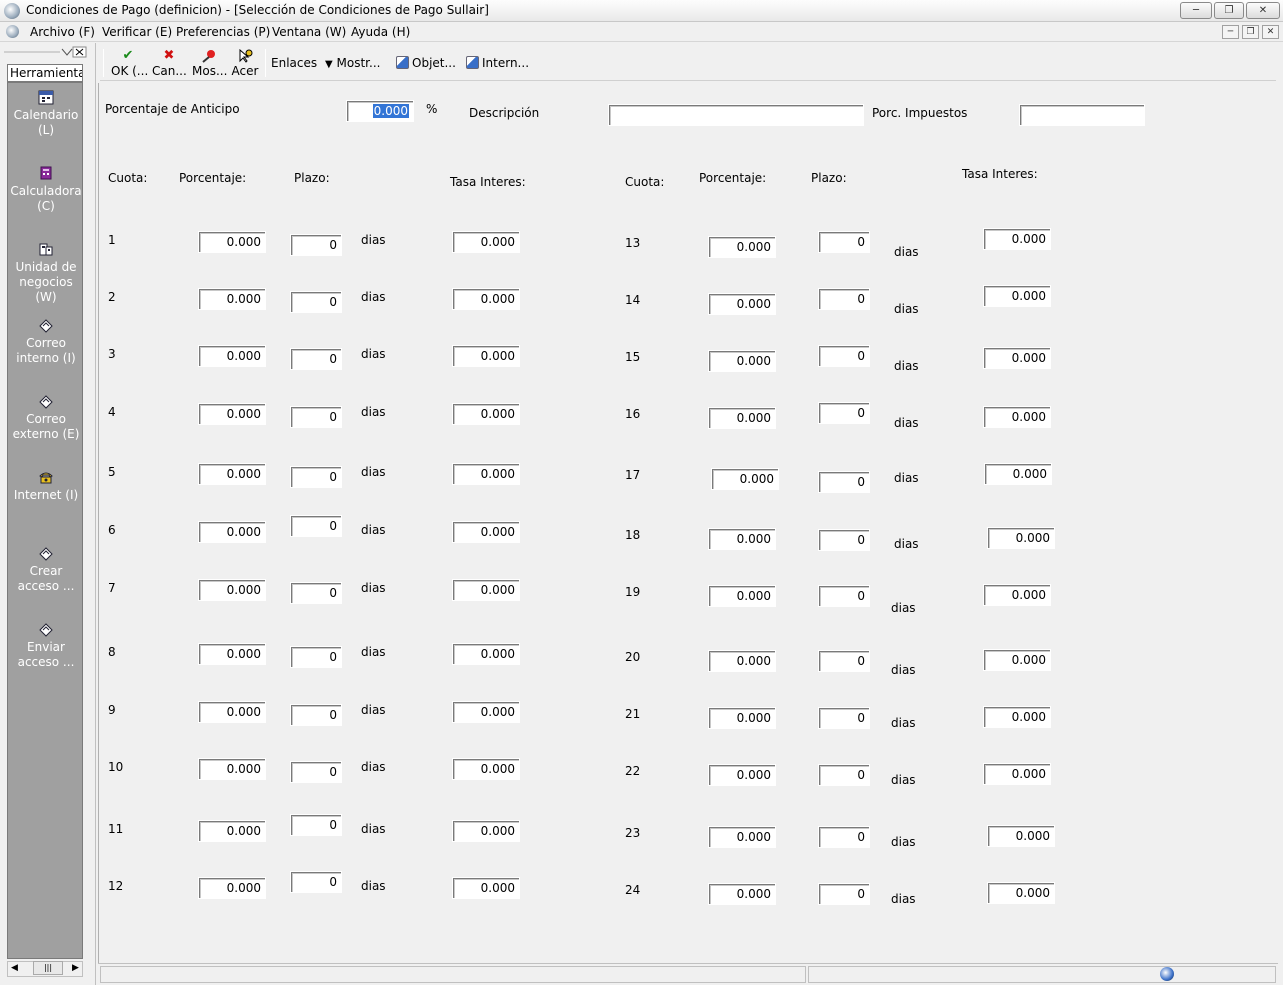 The image size is (1283, 985). Describe the element at coordinates (46, 113) in the screenshot. I see `sidebar-item-calendario: Calendario (L)` at that location.